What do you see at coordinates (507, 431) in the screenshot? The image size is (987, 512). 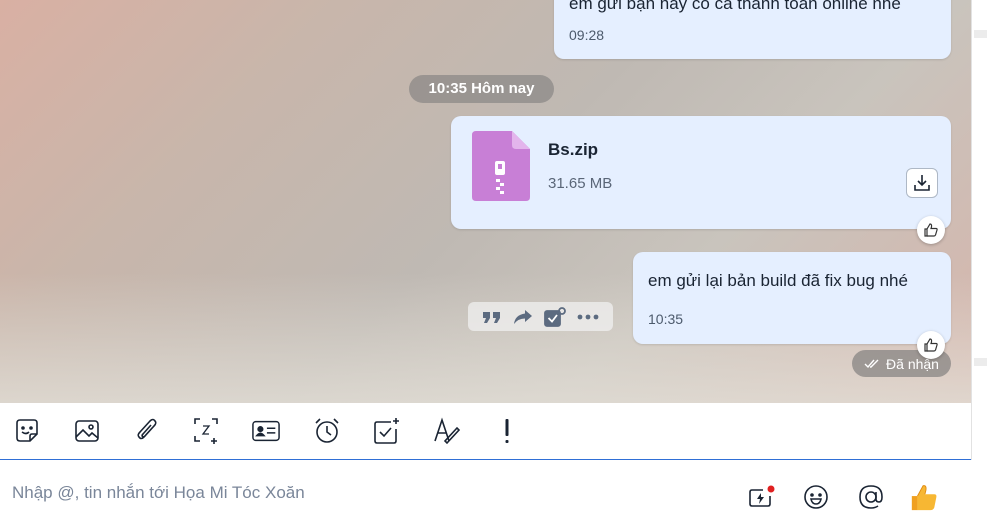 I see `urgent-icon` at bounding box center [507, 431].